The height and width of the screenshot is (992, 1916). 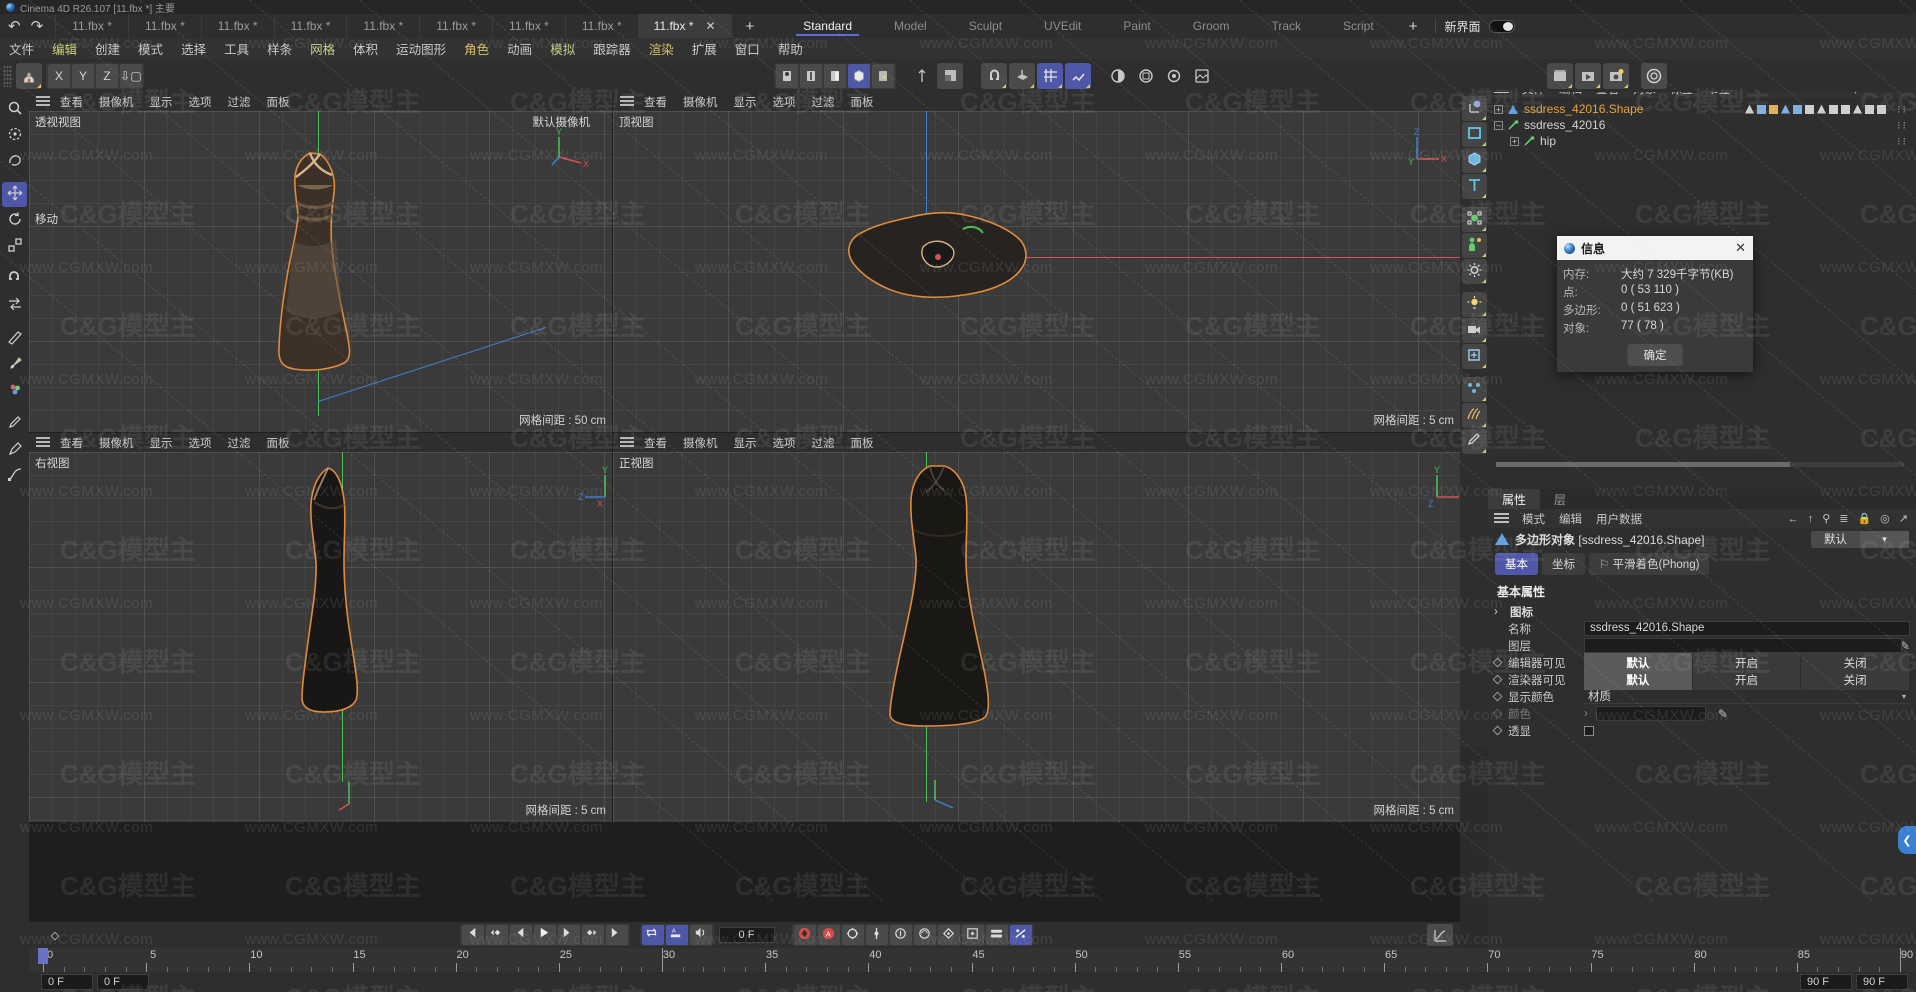 I want to click on document-tab-8: 11.fbx * ✕, so click(x=684, y=26).